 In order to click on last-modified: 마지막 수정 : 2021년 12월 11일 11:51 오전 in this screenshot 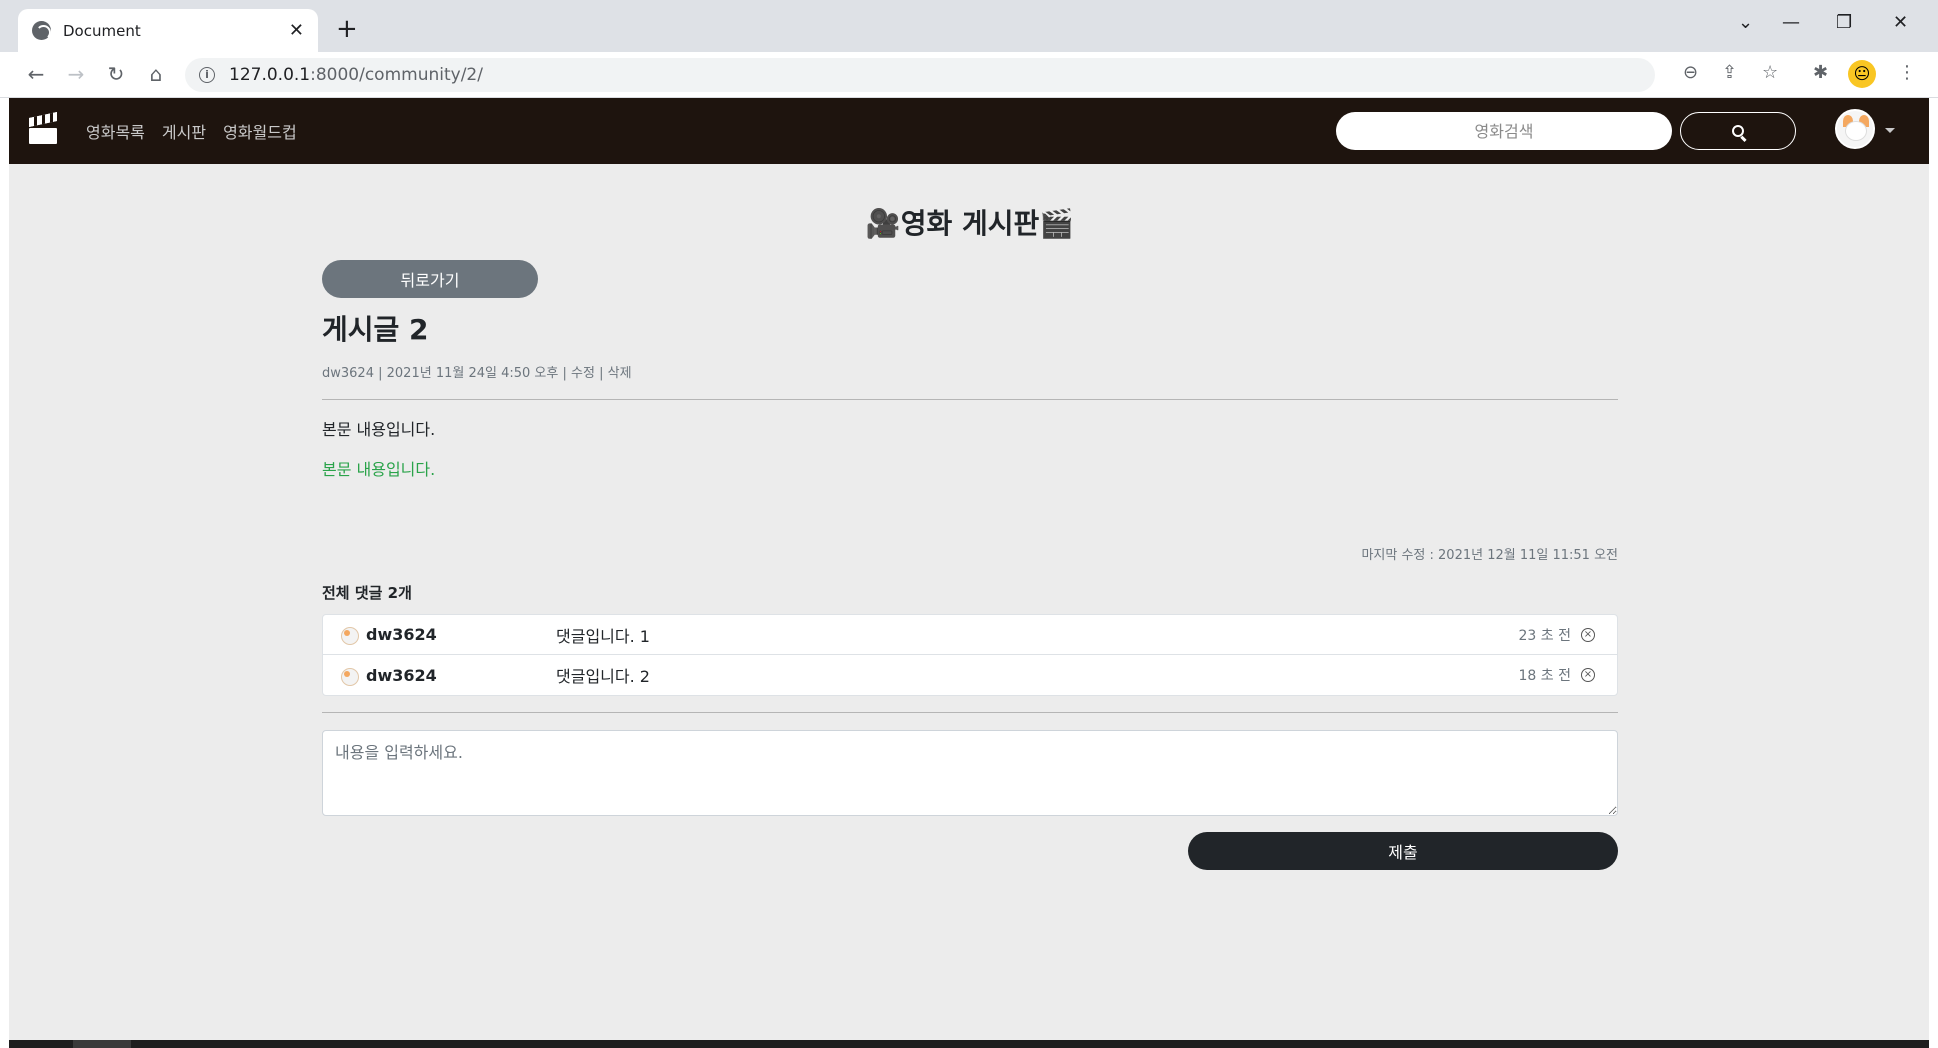, I will do `click(1489, 555)`.